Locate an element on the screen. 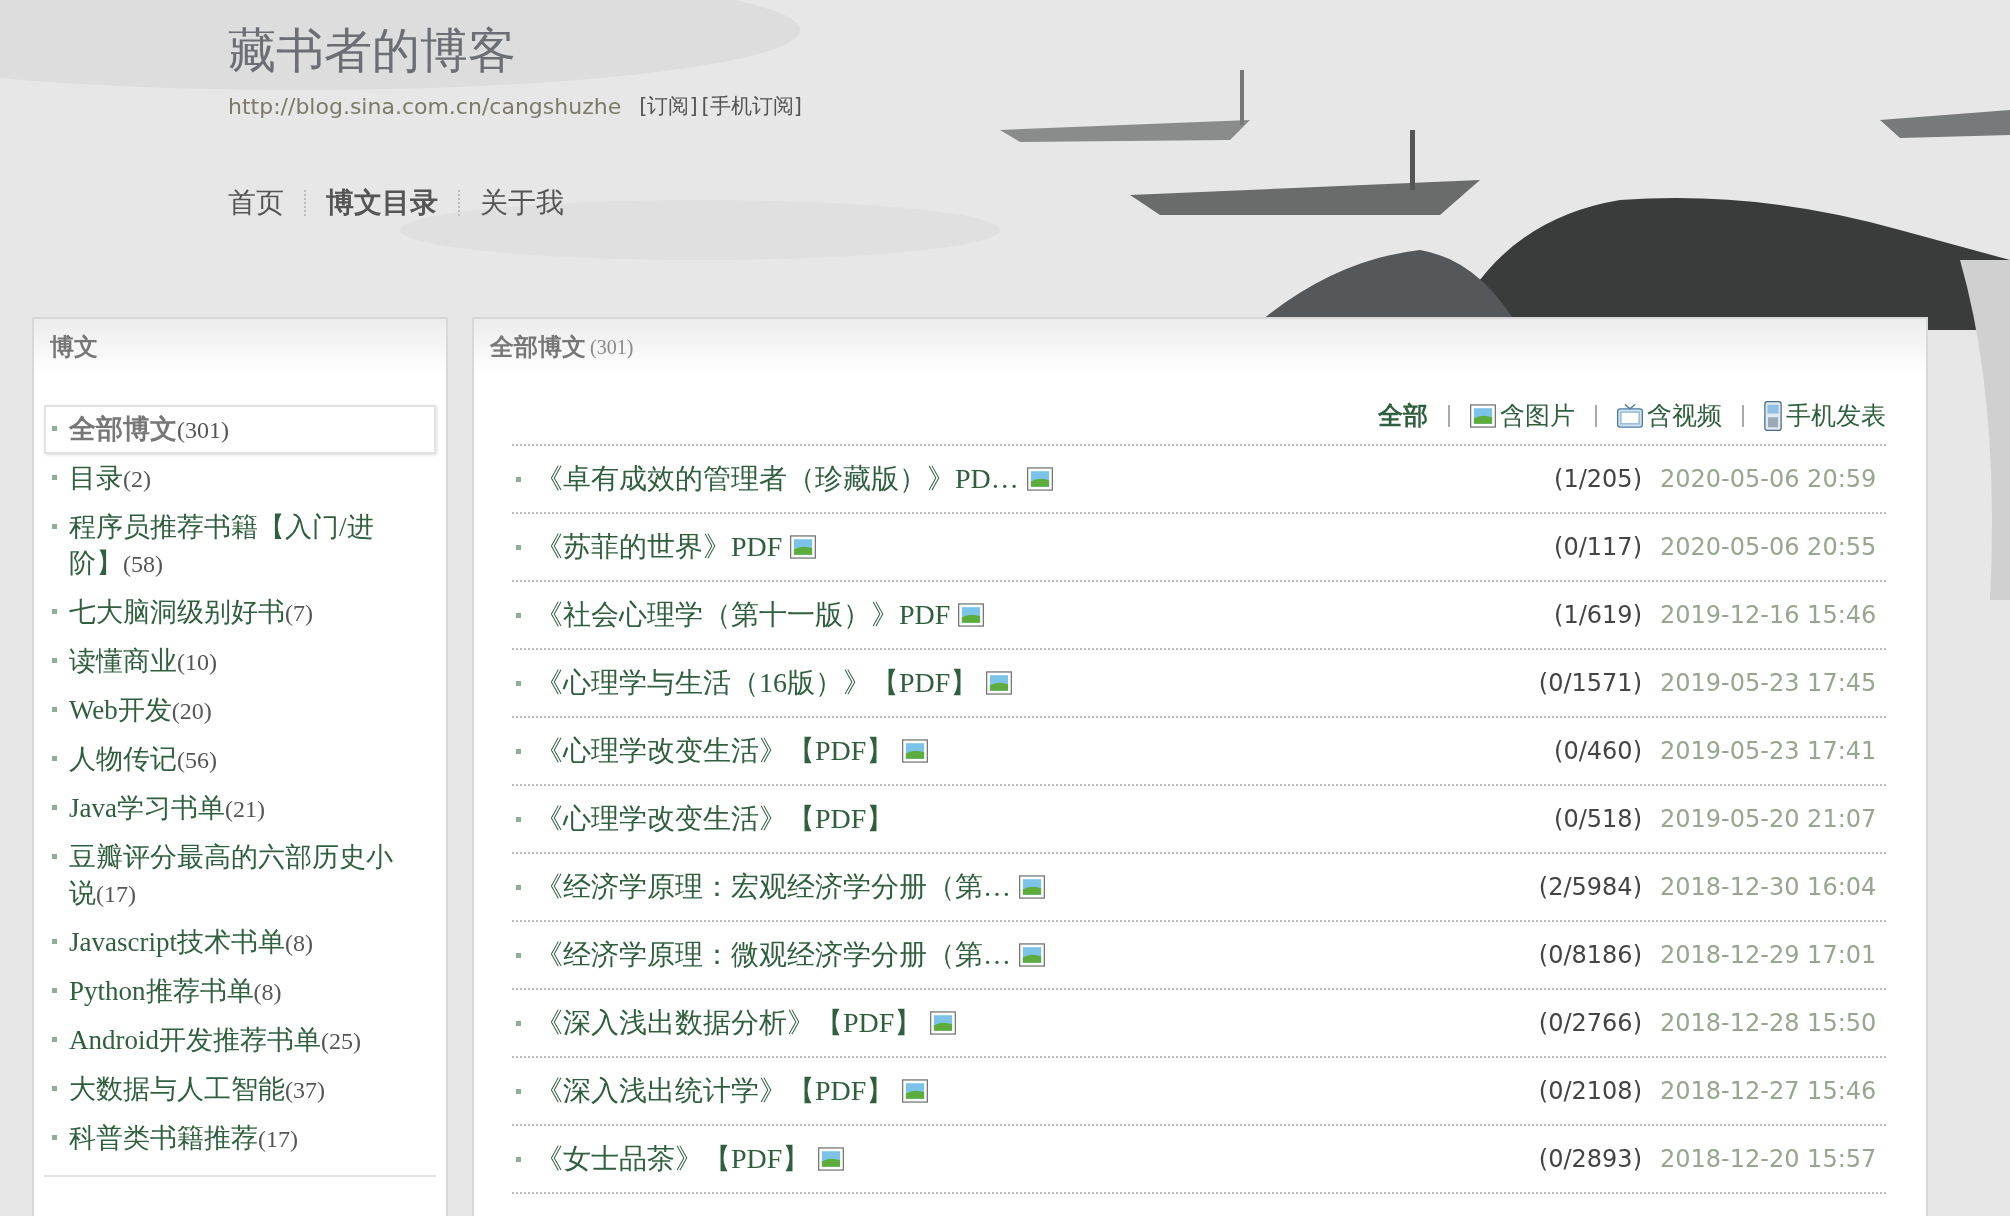 The height and width of the screenshot is (1216, 2010). category-item: Javascript技术书单(8) is located at coordinates (240, 942).